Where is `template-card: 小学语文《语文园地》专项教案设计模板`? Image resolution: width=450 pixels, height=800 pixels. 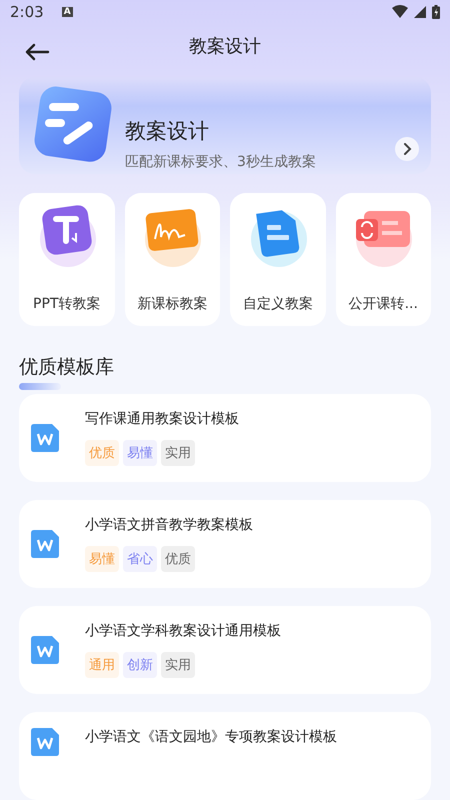
template-card: 小学语文《语文园地》专项教案设计模板 is located at coordinates (225, 756).